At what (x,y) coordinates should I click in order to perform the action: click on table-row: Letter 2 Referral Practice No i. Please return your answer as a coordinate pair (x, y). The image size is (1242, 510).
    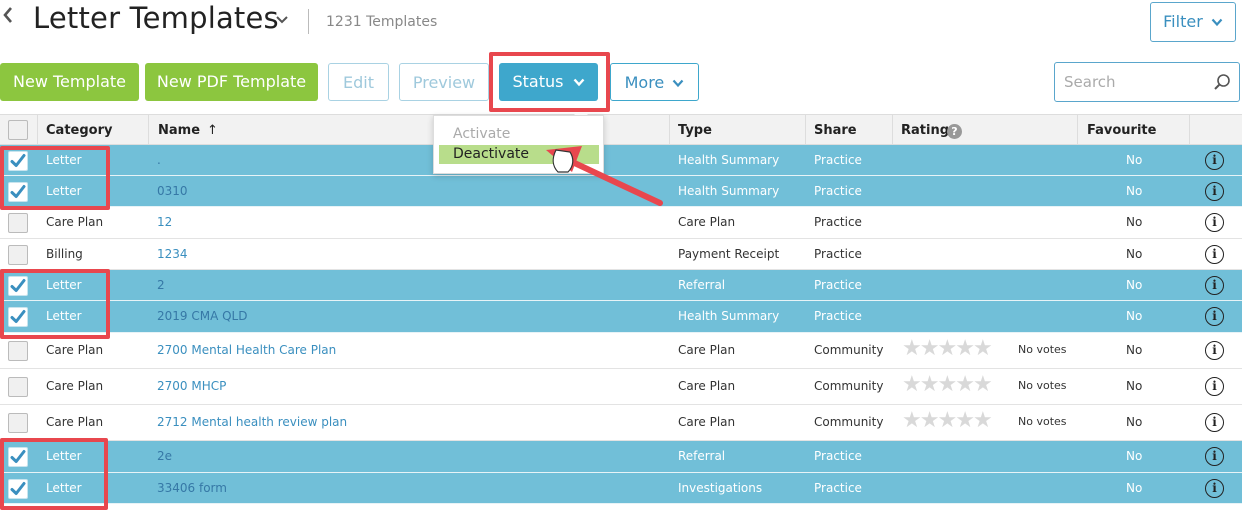
    Looking at the image, I should click on (621, 285).